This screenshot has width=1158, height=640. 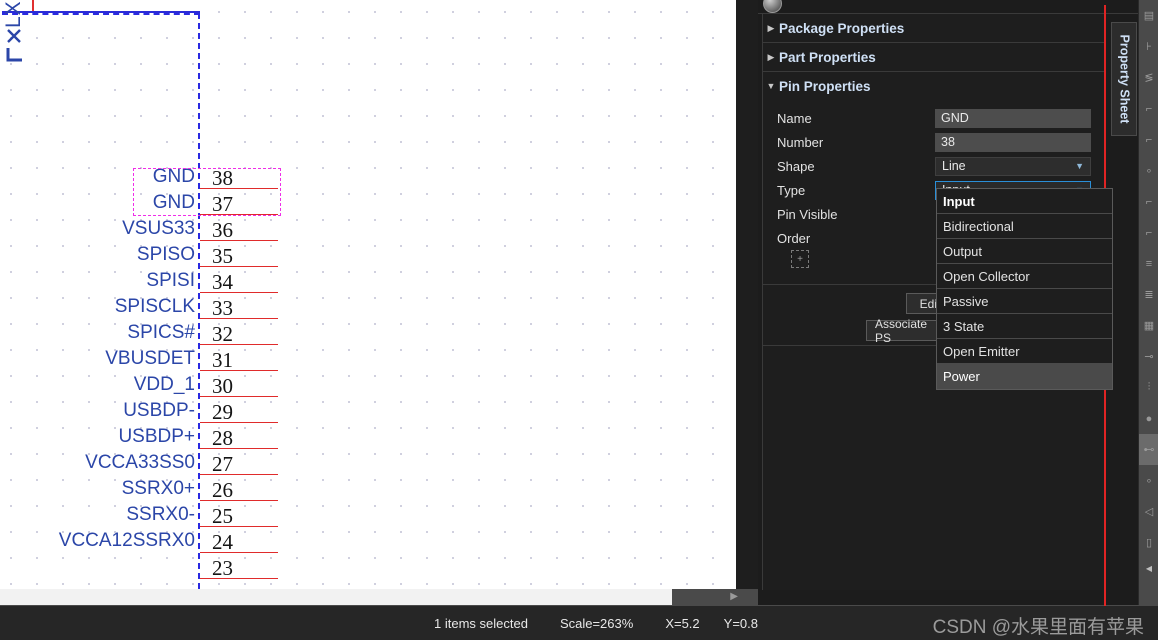 I want to click on field-label: Pin Visible, so click(x=807, y=214).